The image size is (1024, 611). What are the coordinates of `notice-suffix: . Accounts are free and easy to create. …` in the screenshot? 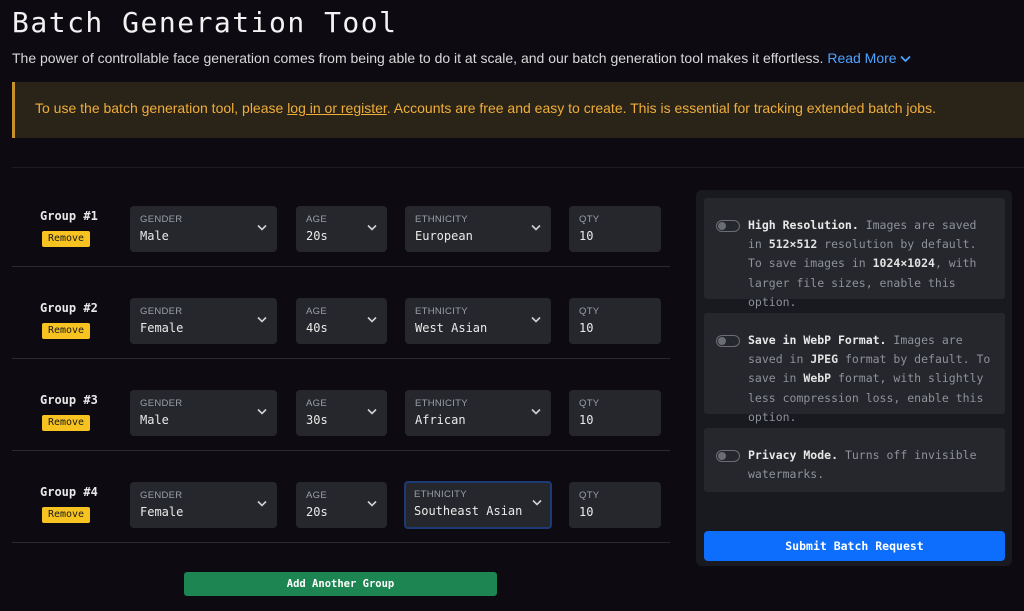 It's located at (661, 108).